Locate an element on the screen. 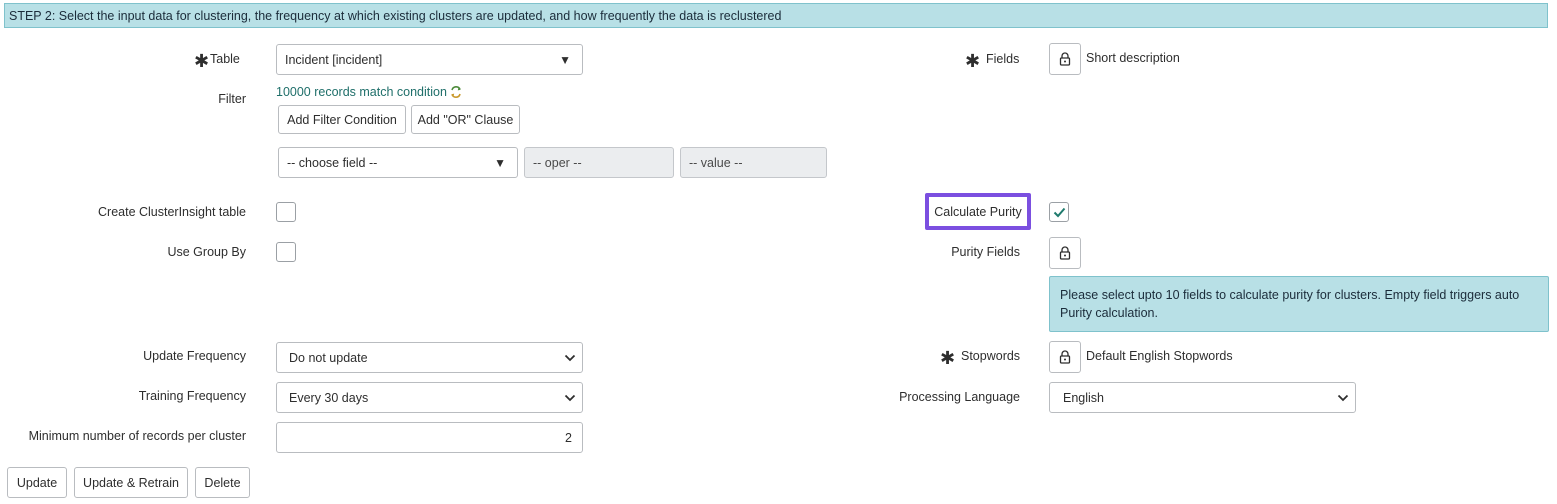  choose-field-select: -- choose field -- ▼ is located at coordinates (398, 162).